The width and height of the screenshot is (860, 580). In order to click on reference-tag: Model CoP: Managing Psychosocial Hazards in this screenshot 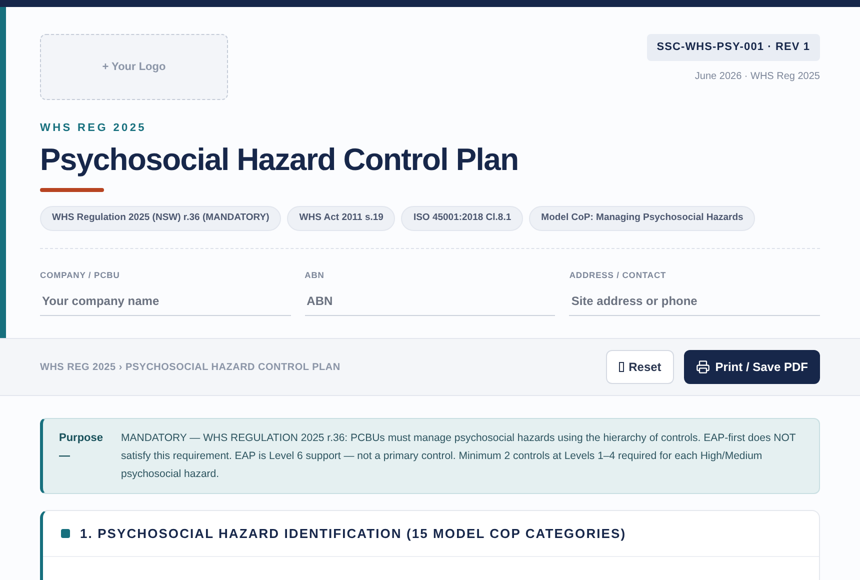, I will do `click(642, 218)`.